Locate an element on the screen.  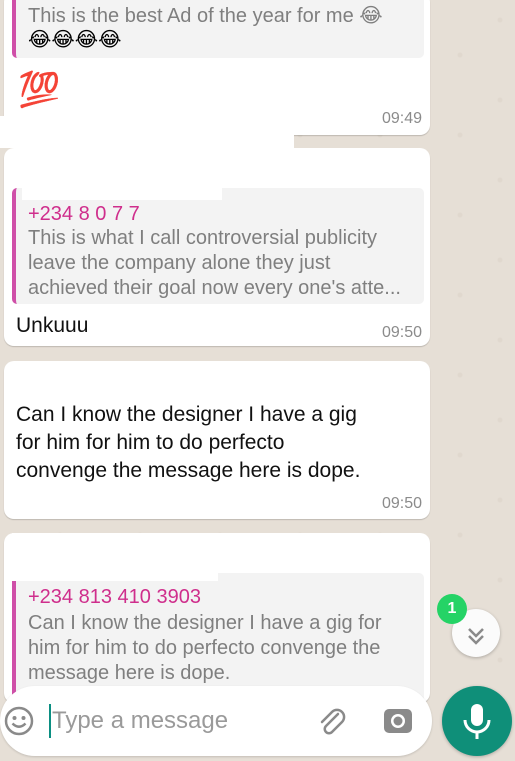
message-input is located at coordinates (172, 721).